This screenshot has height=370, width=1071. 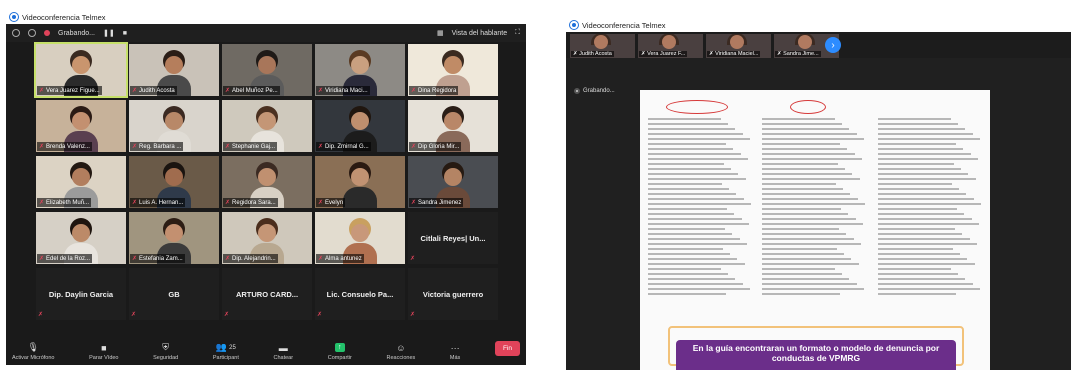 I want to click on reactions-button: ☺ Reacciones, so click(x=401, y=352).